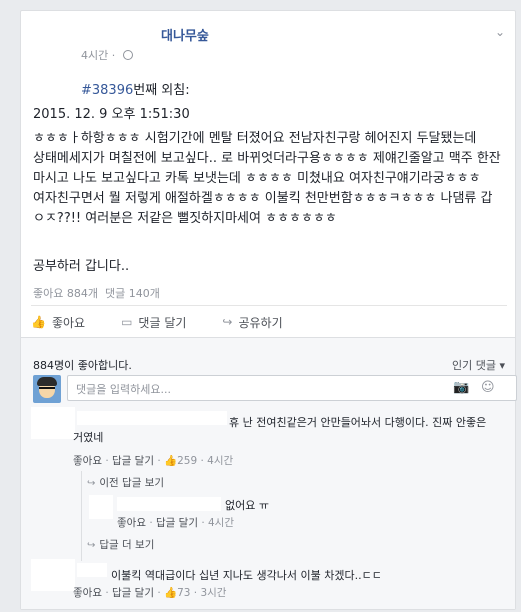 This screenshot has height=612, width=521. I want to click on emoji-icon: ☺, so click(488, 387).